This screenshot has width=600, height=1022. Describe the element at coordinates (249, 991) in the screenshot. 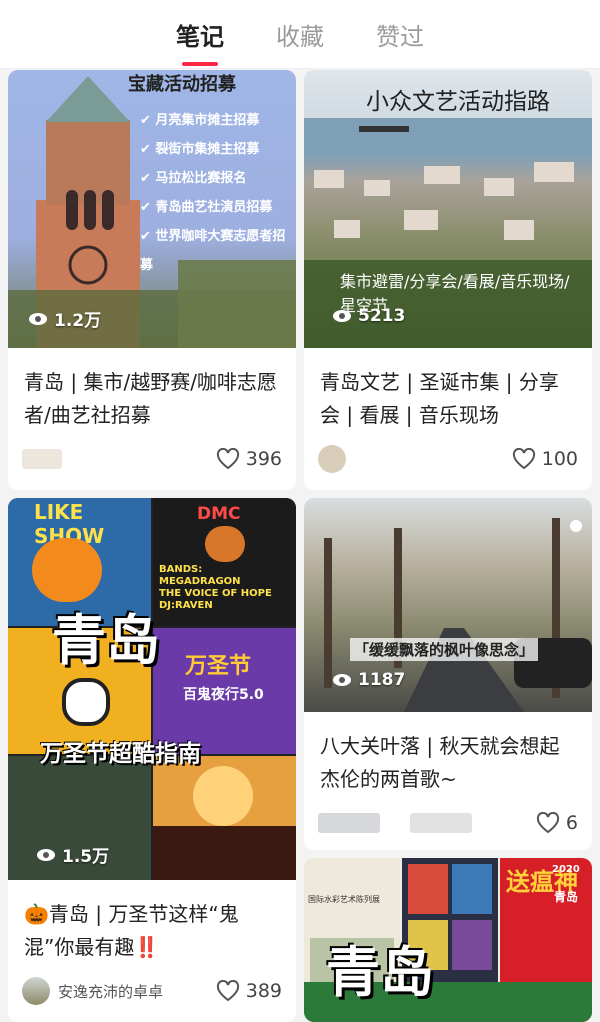

I see `like-button: 389` at that location.